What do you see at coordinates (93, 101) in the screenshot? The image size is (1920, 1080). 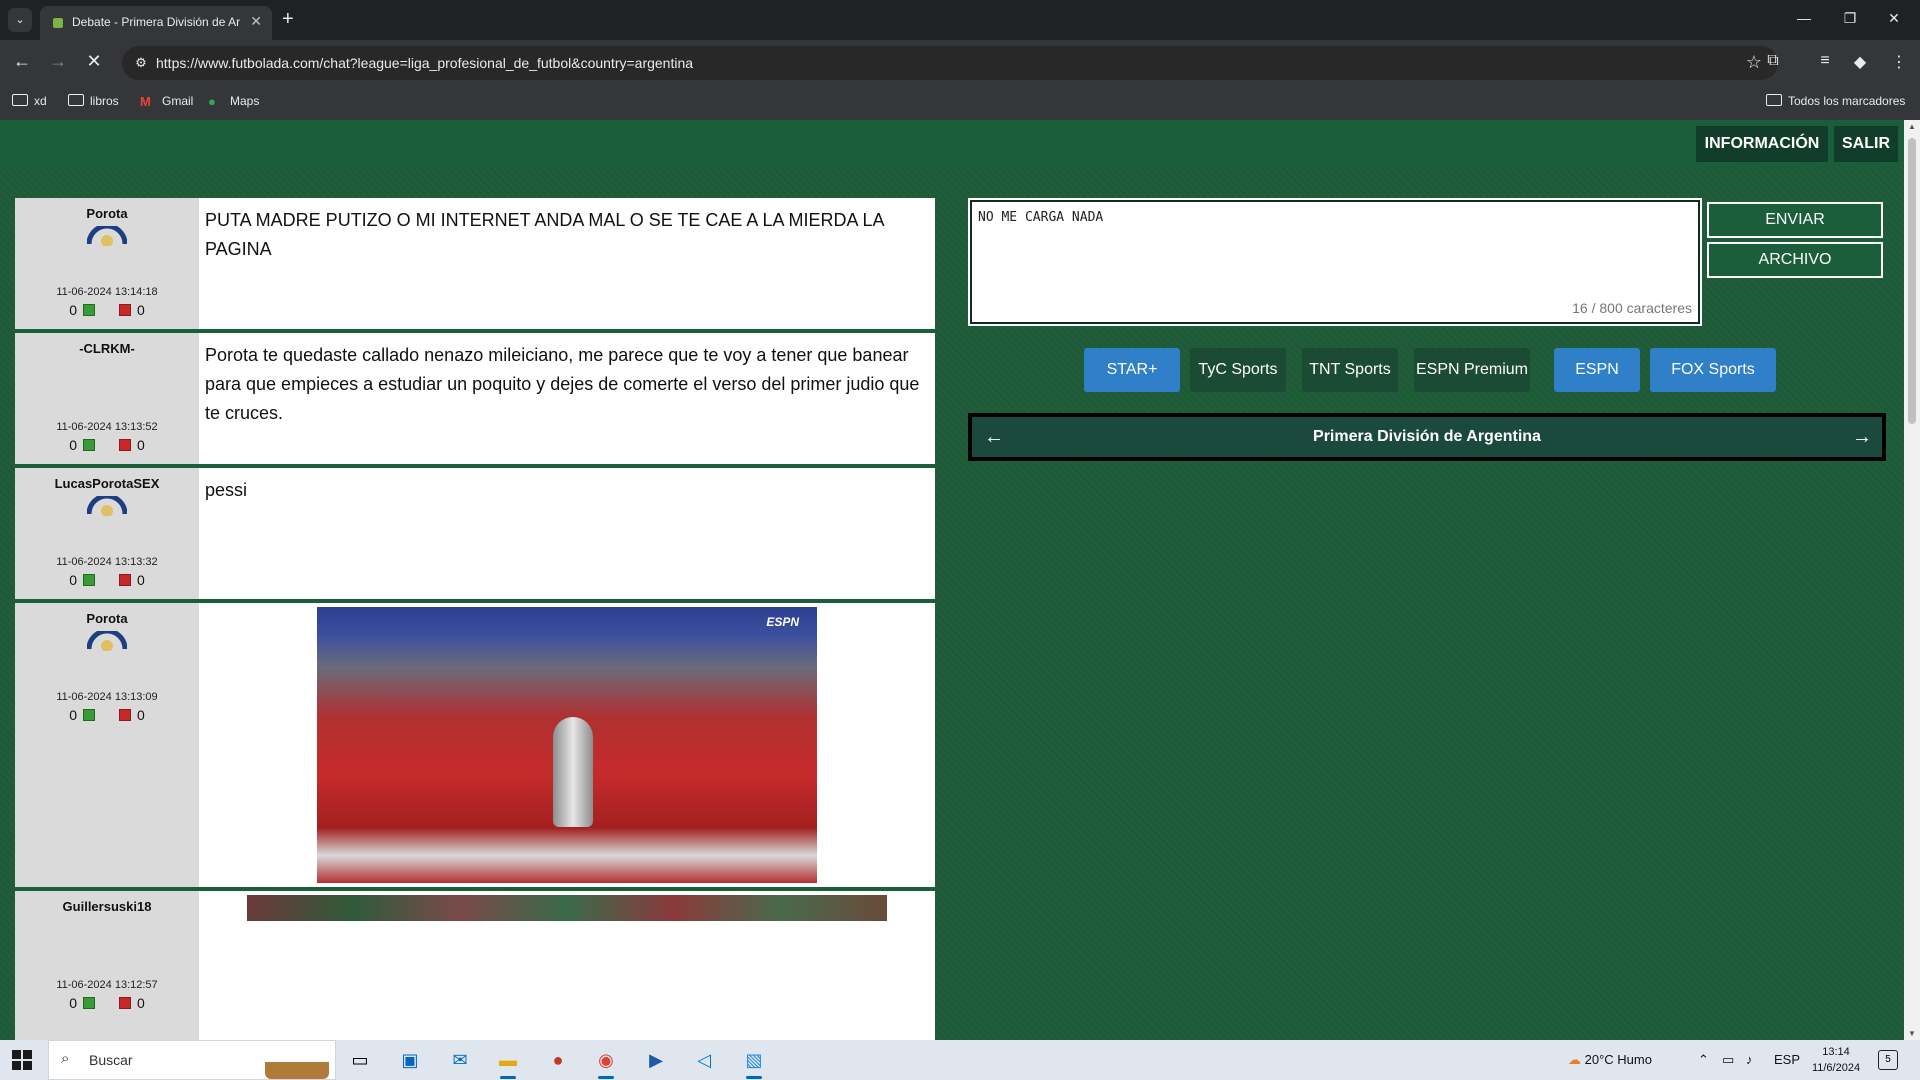 I see `bookmark-libros: libros` at bounding box center [93, 101].